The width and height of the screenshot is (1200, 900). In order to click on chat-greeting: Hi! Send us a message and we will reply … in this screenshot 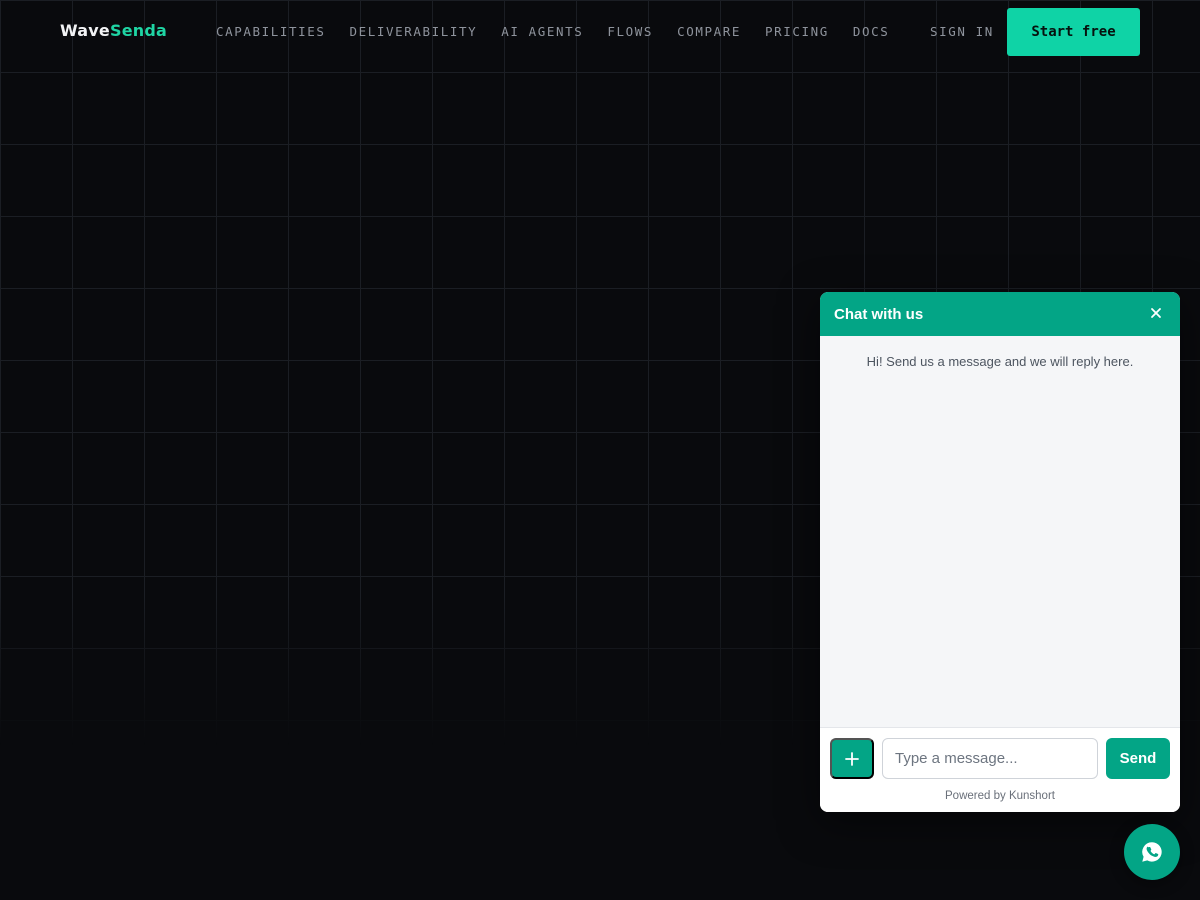, I will do `click(1000, 361)`.